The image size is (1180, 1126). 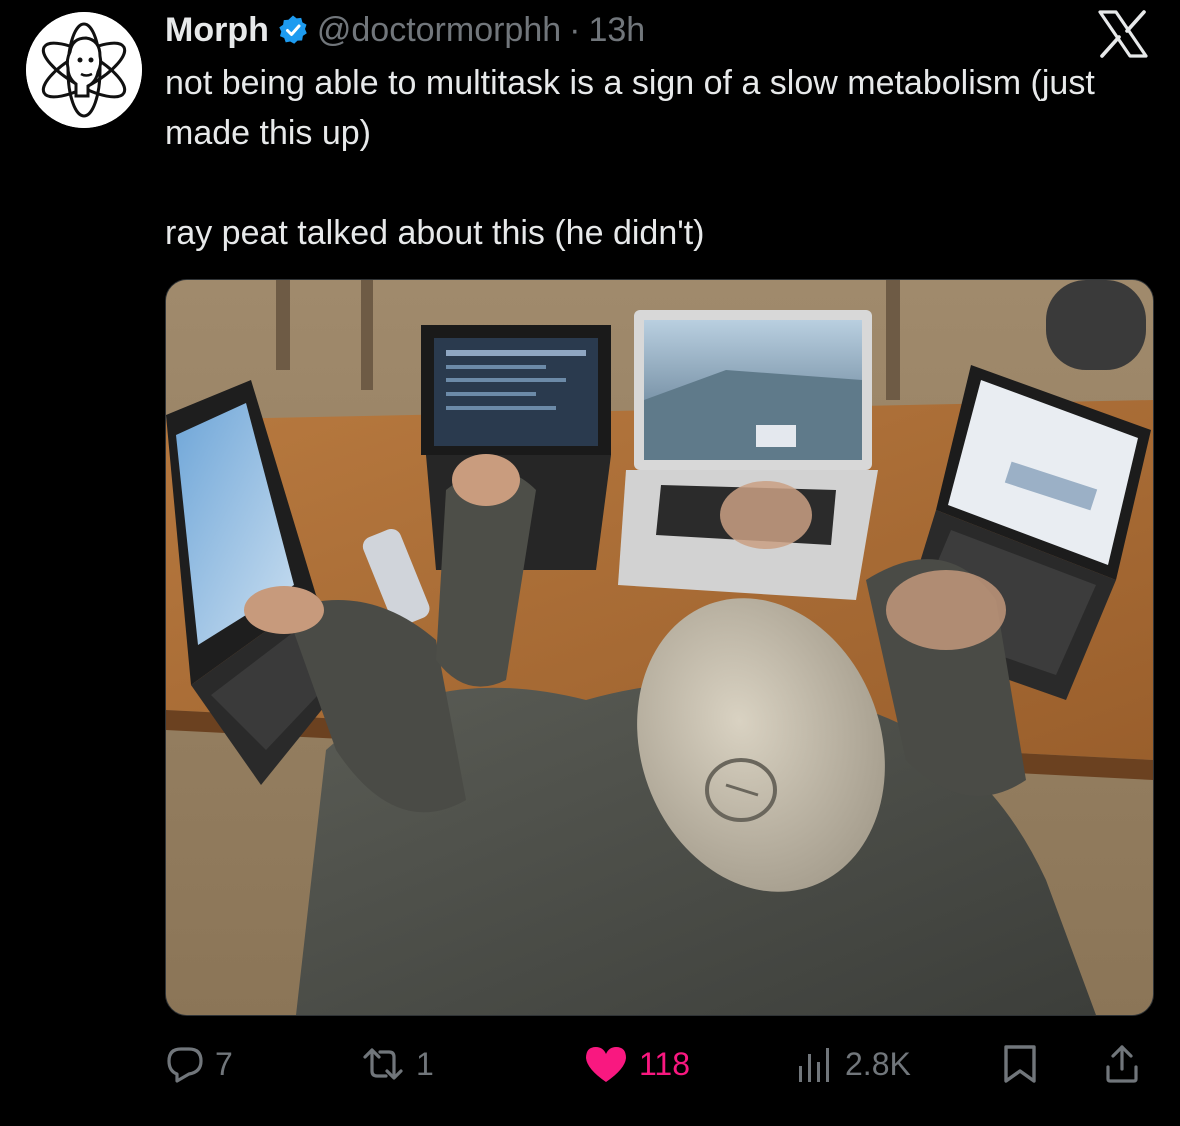 What do you see at coordinates (616, 30) in the screenshot?
I see `timestamp: 13h` at bounding box center [616, 30].